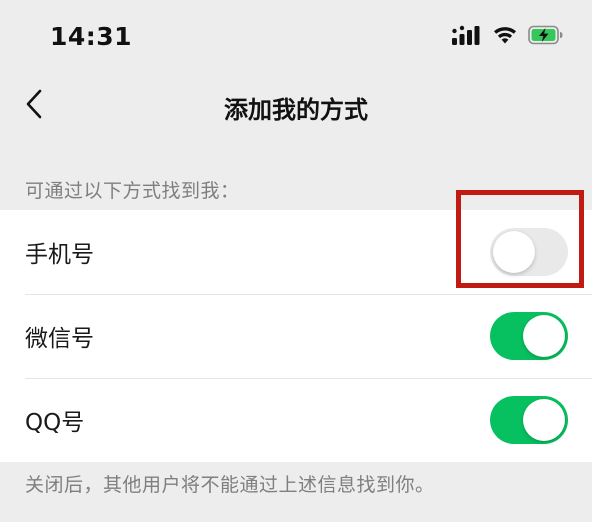 The image size is (592, 522). I want to click on qq-toggle, so click(529, 420).